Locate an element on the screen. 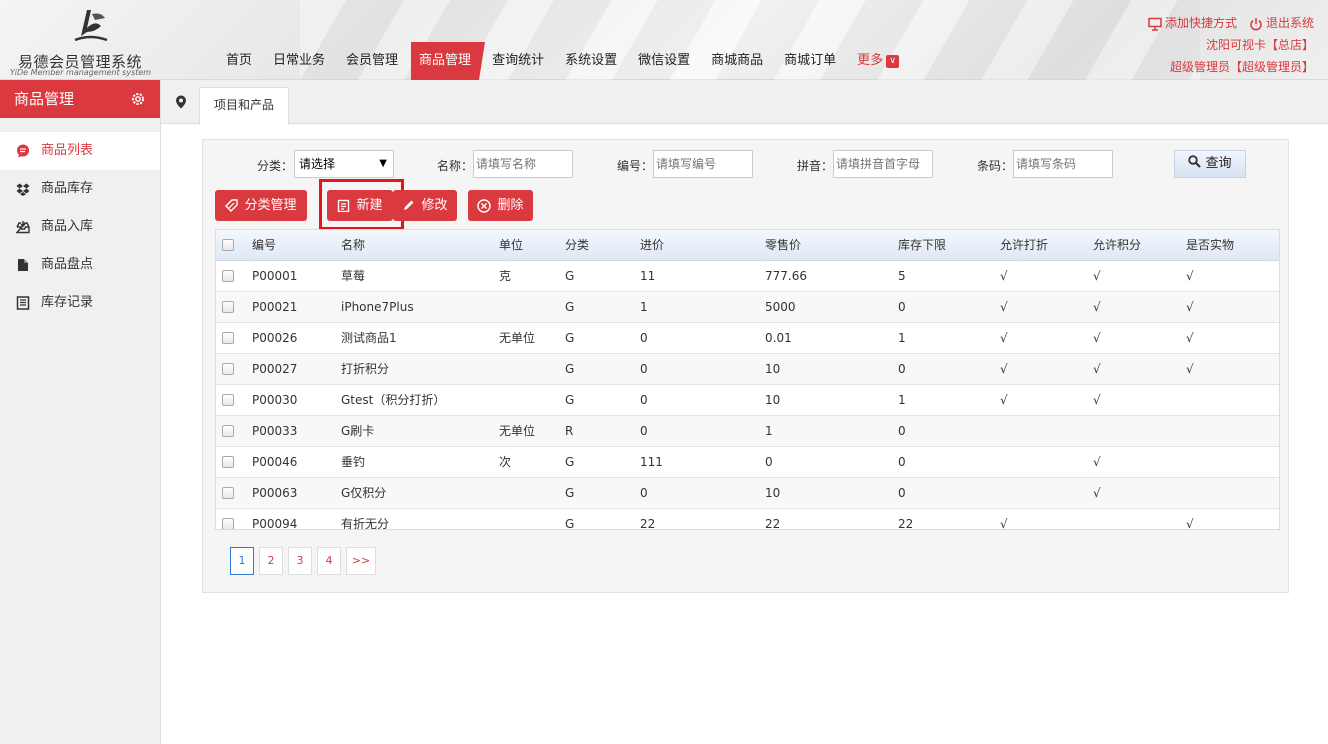 Image resolution: width=1328 pixels, height=744 pixels. column-header: 编号 is located at coordinates (290, 245).